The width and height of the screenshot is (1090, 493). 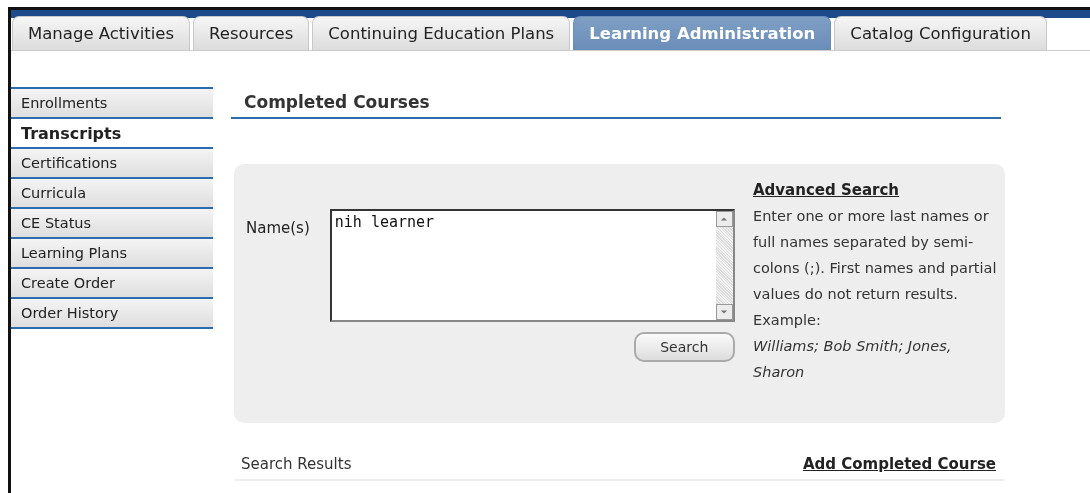 What do you see at coordinates (101, 33) in the screenshot?
I see `nav-tab: Manage Activities` at bounding box center [101, 33].